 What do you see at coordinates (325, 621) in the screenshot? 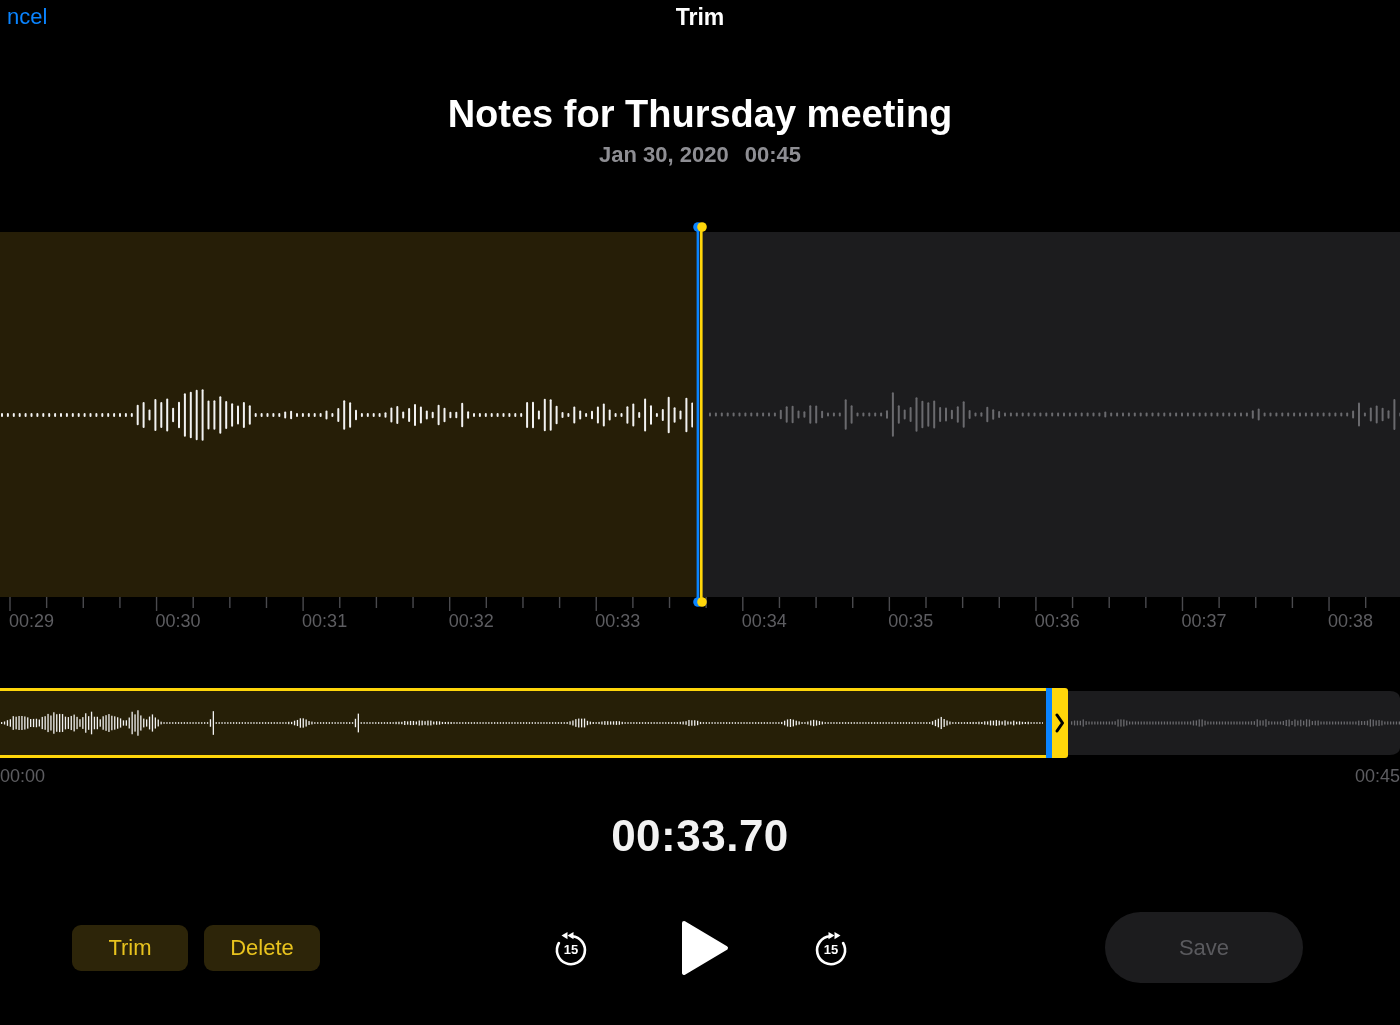
I see `time-tick-label: 00:31` at bounding box center [325, 621].